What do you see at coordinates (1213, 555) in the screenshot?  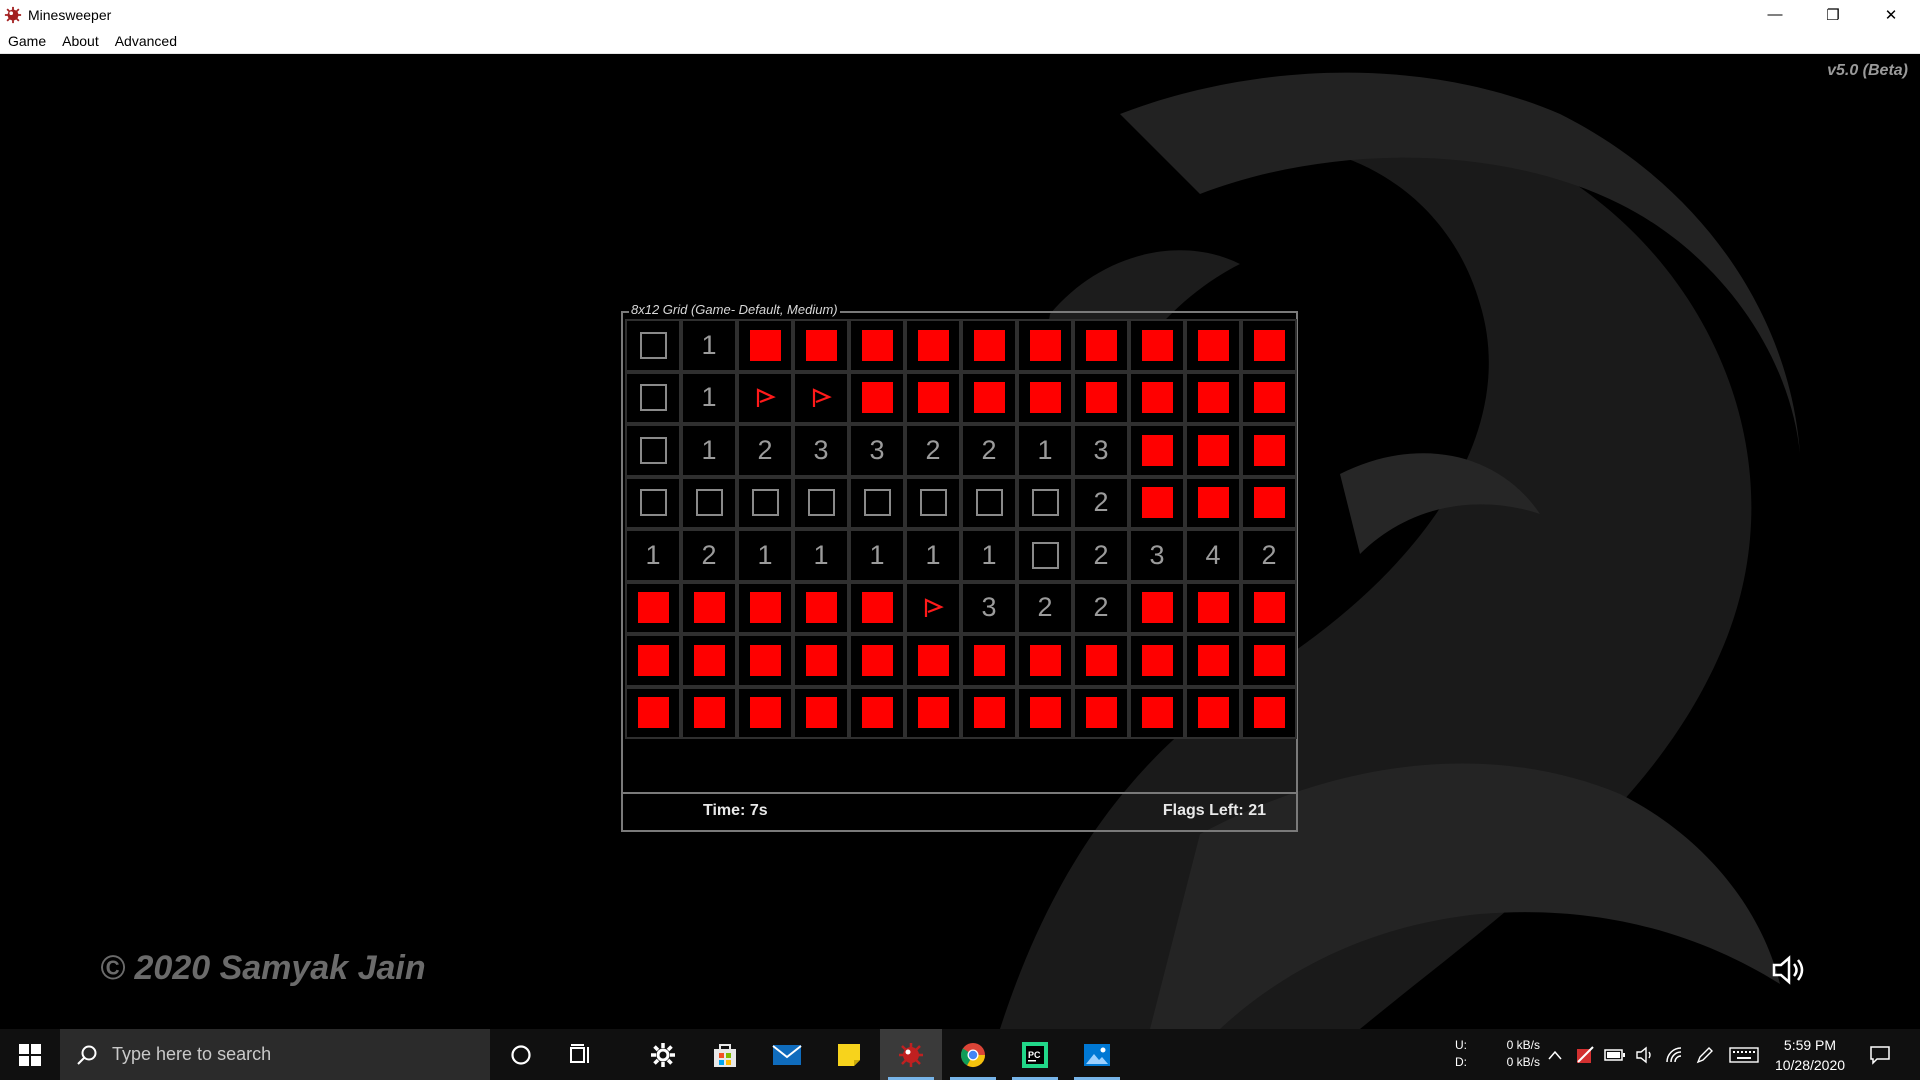 I see `cell-number: 4` at bounding box center [1213, 555].